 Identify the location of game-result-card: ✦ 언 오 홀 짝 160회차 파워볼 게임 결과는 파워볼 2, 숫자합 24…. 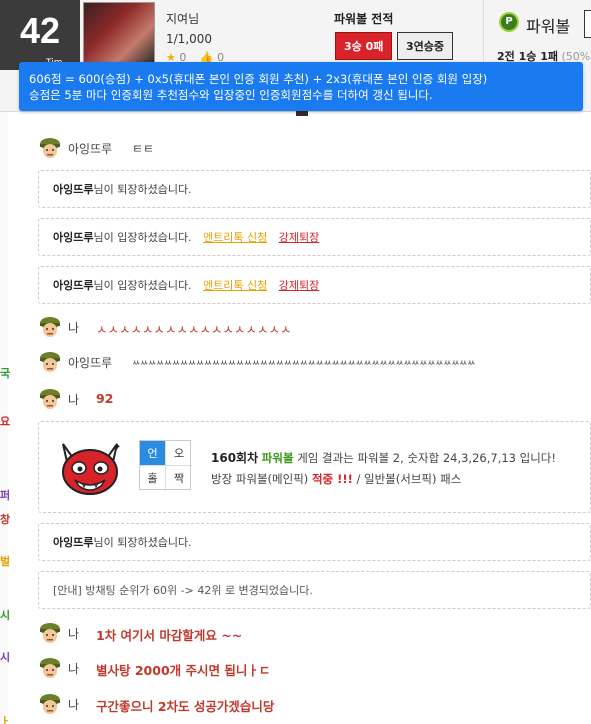
(314, 467).